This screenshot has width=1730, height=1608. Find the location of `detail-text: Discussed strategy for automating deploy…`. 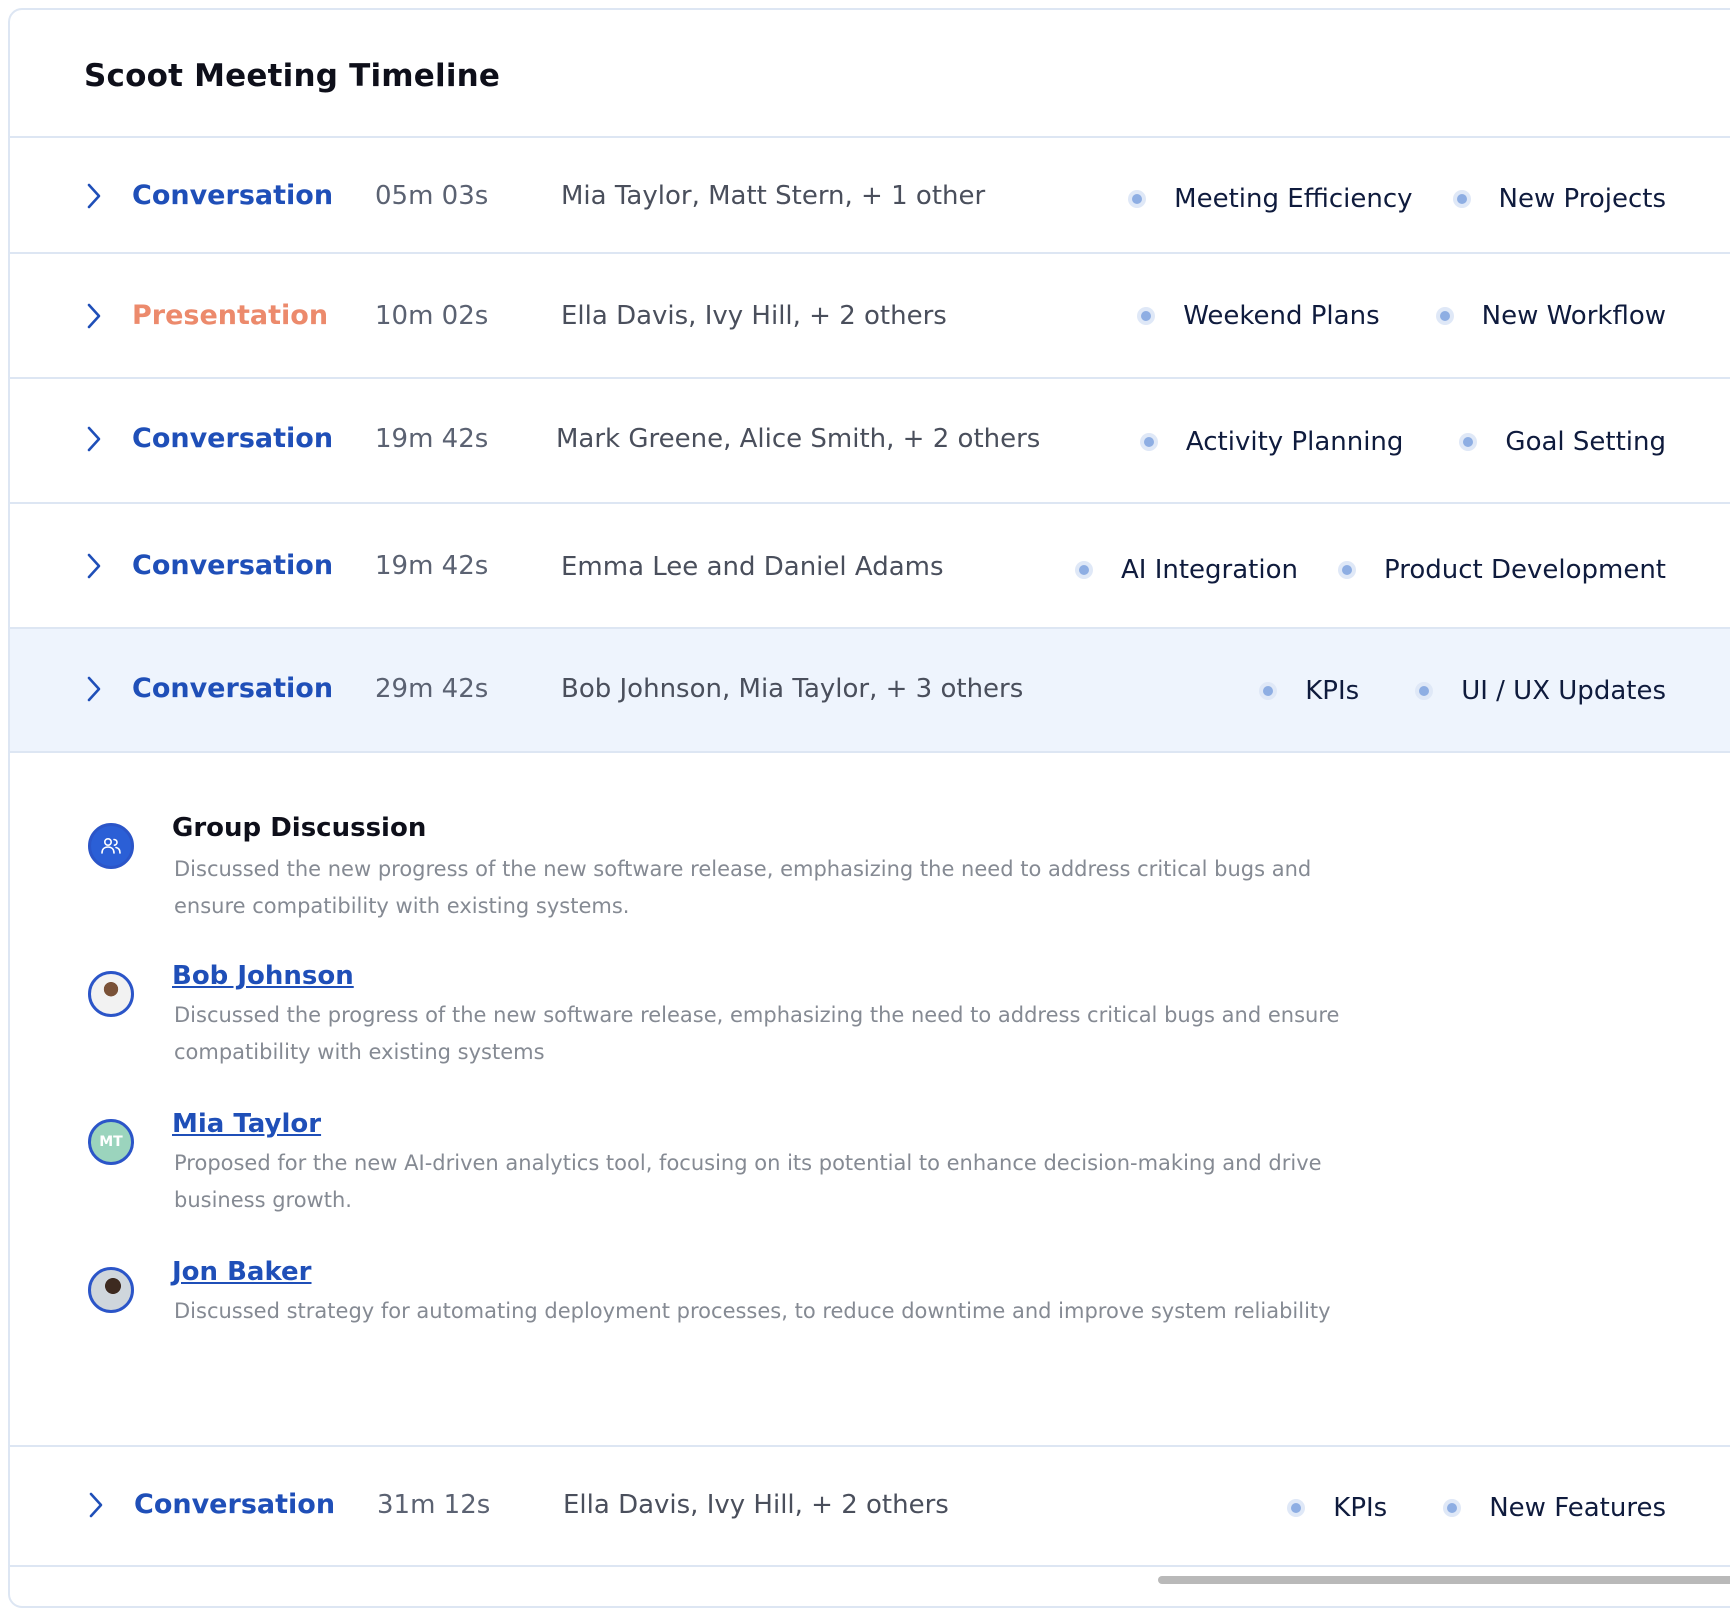

detail-text: Discussed strategy for automating deploy… is located at coordinates (752, 1311).